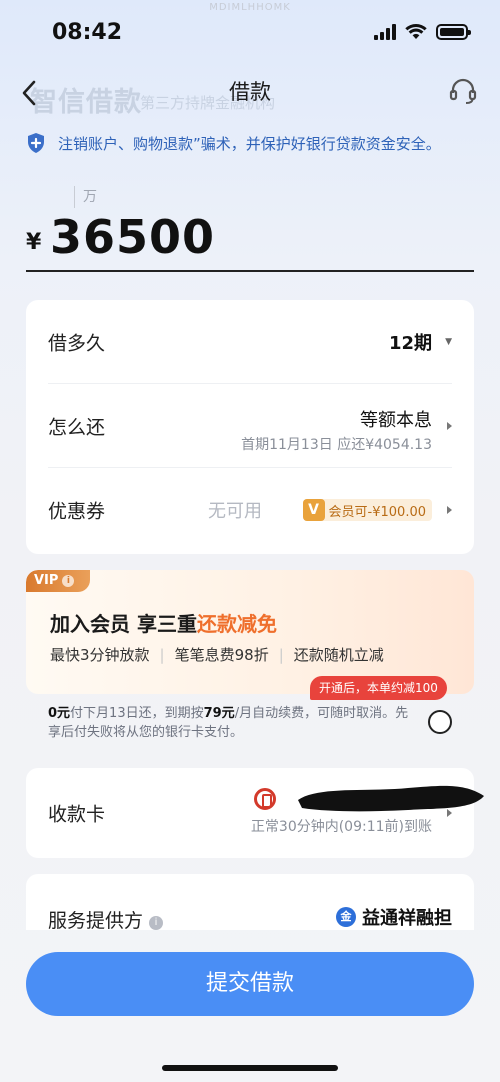  Describe the element at coordinates (250, 342) in the screenshot. I see `term-row: 借多久 12期 ▼` at that location.